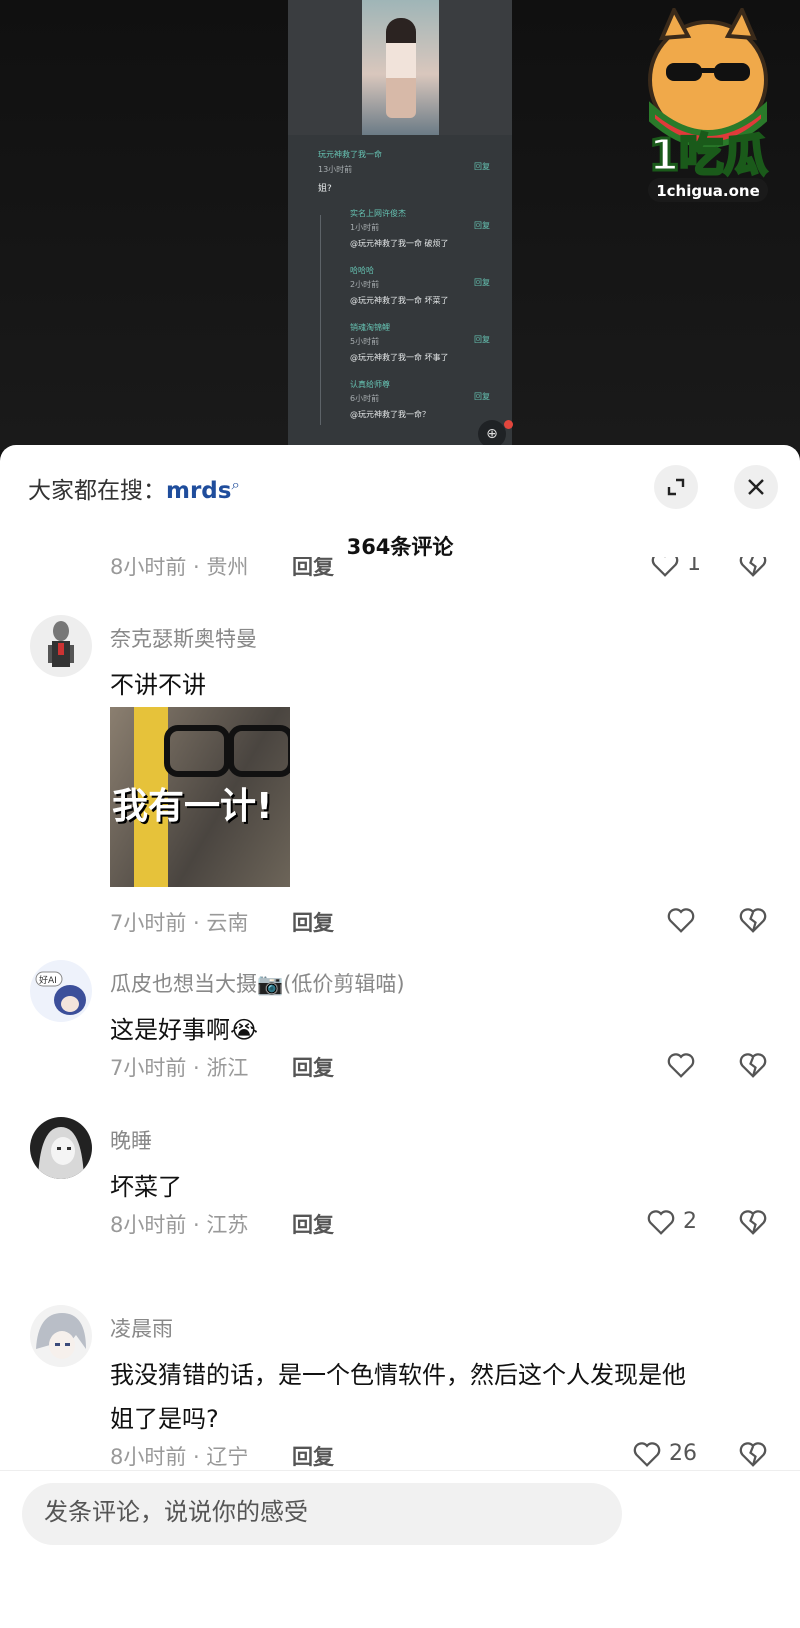 The width and height of the screenshot is (800, 1628). Describe the element at coordinates (257, 983) in the screenshot. I see `comment-username: 瓜皮也想当大摄📷(低价剪辑喵)` at that location.